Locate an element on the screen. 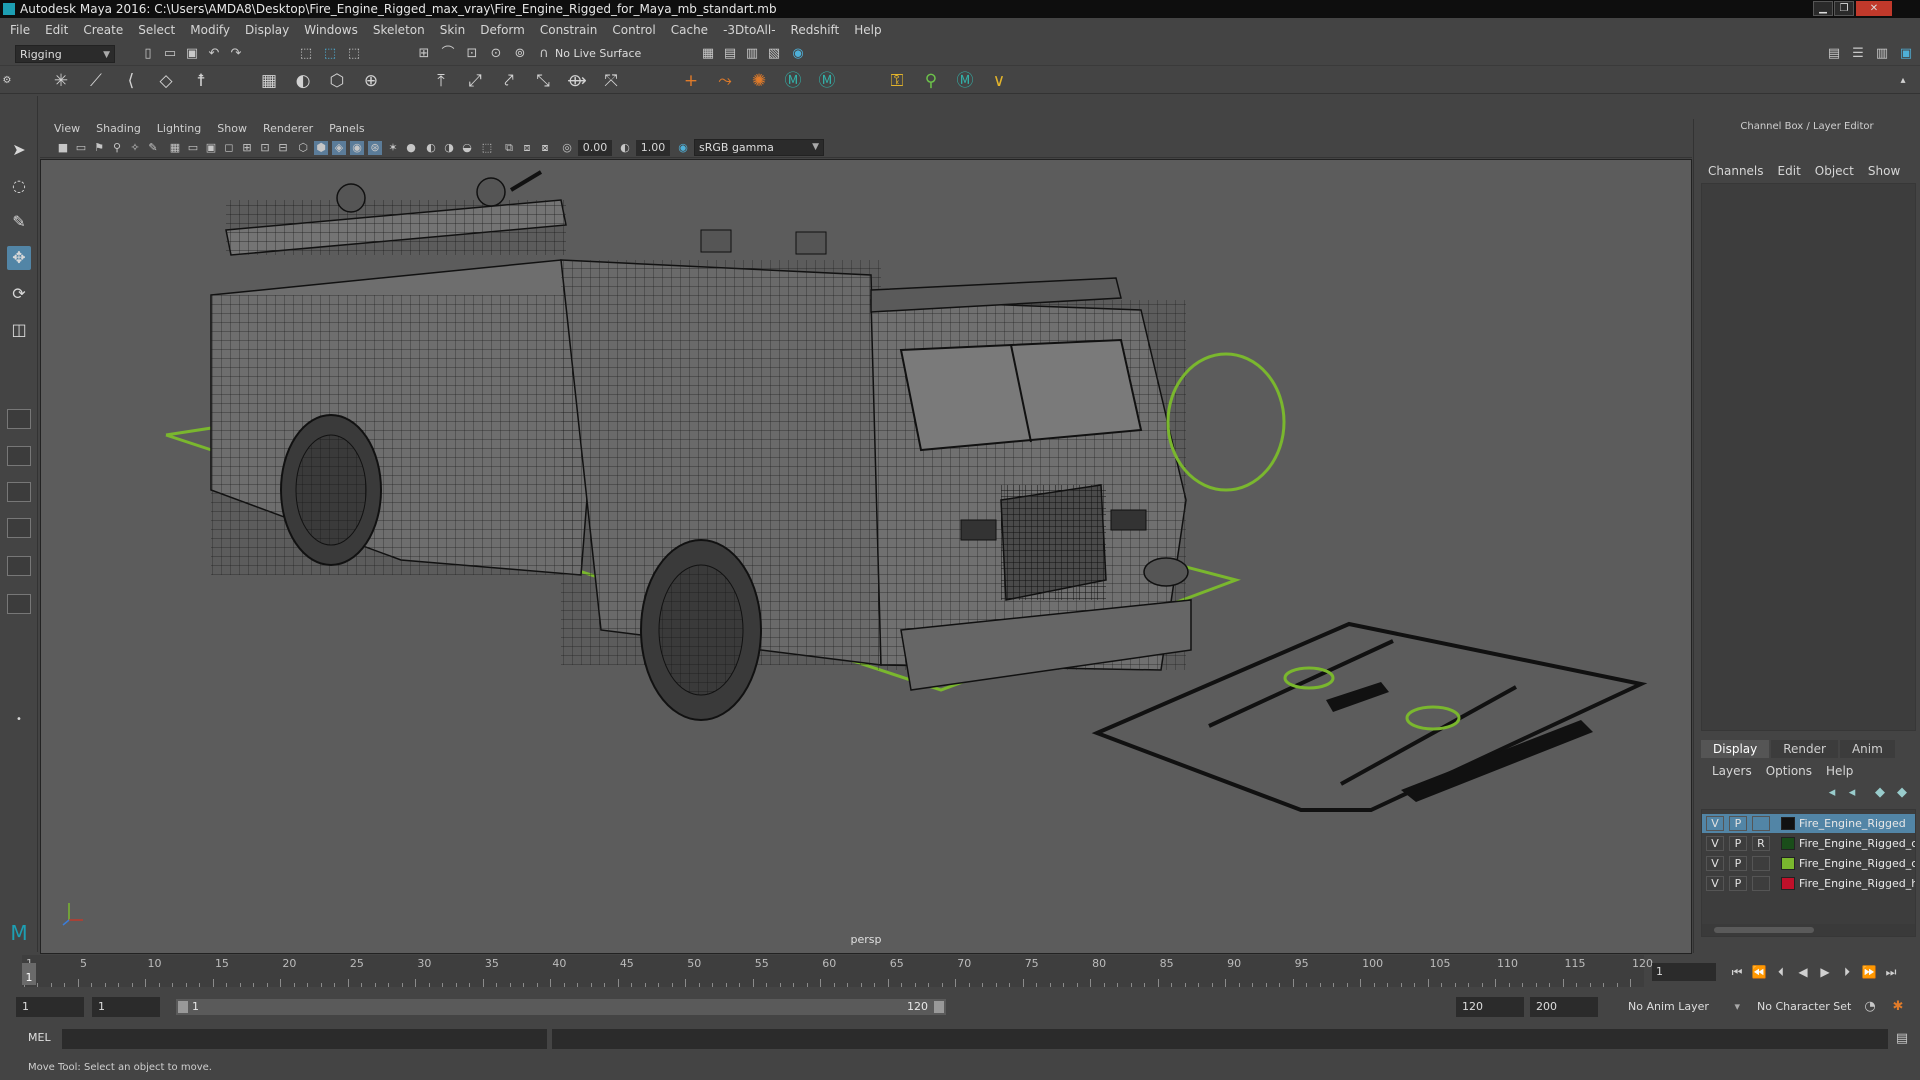 This screenshot has height=1080, width=1920. toolbox-more-icon: • is located at coordinates (19, 720).